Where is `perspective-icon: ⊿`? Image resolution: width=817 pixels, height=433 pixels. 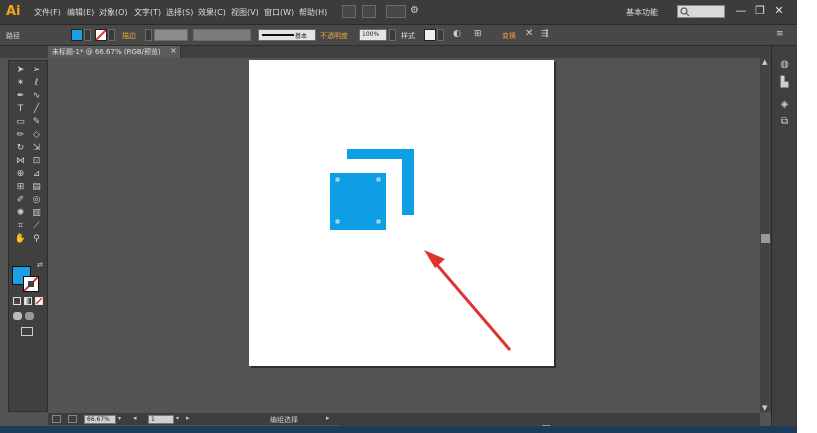 perspective-icon: ⊿ is located at coordinates (36, 174).